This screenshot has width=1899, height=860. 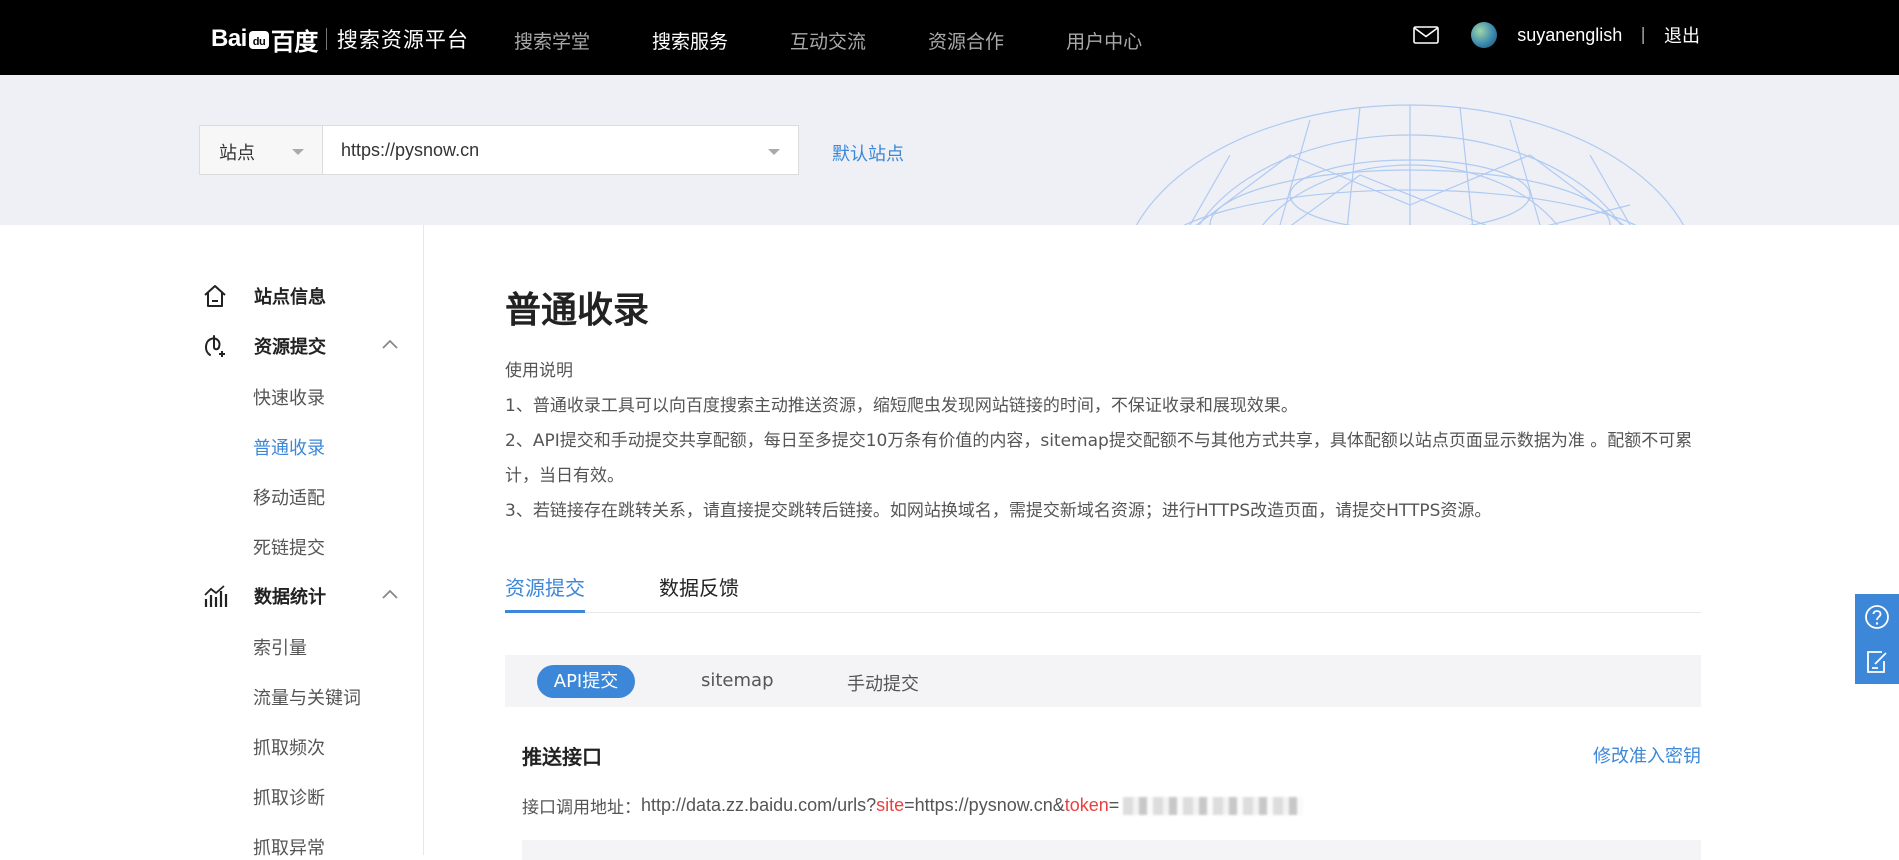 What do you see at coordinates (289, 547) in the screenshot?
I see `sidebar-item-deadlink: 死链提交` at bounding box center [289, 547].